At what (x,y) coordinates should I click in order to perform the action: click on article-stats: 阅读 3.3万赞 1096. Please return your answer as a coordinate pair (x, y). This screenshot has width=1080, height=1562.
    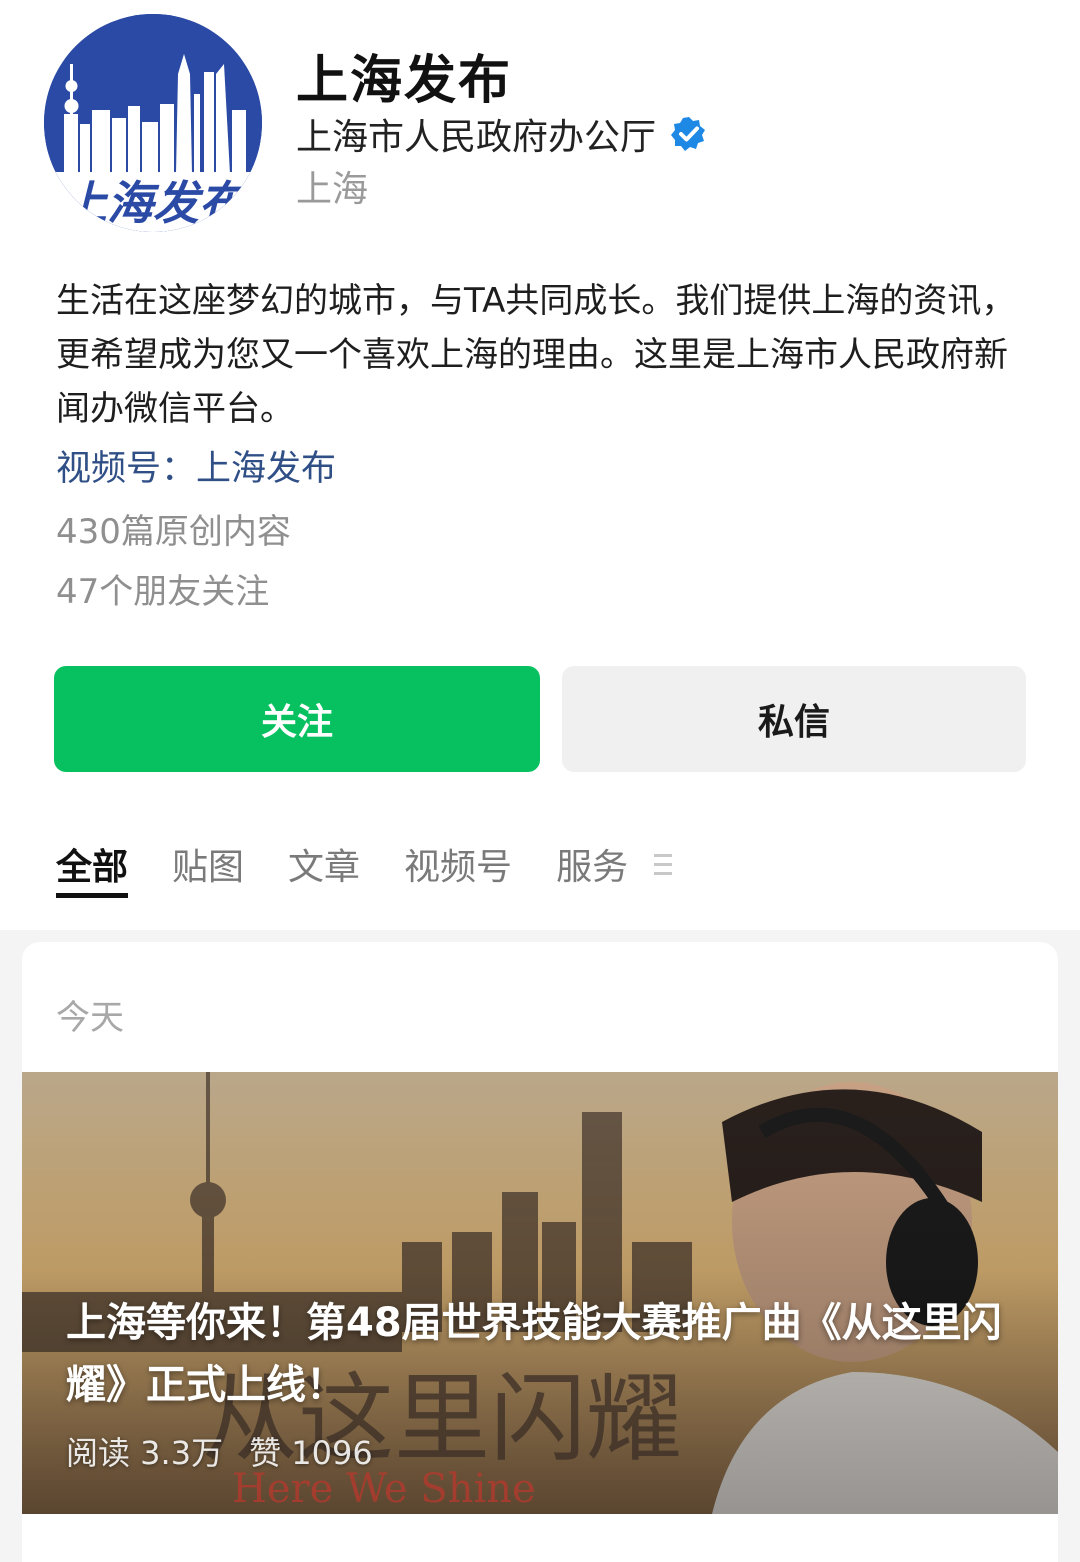
    Looking at the image, I should click on (219, 1451).